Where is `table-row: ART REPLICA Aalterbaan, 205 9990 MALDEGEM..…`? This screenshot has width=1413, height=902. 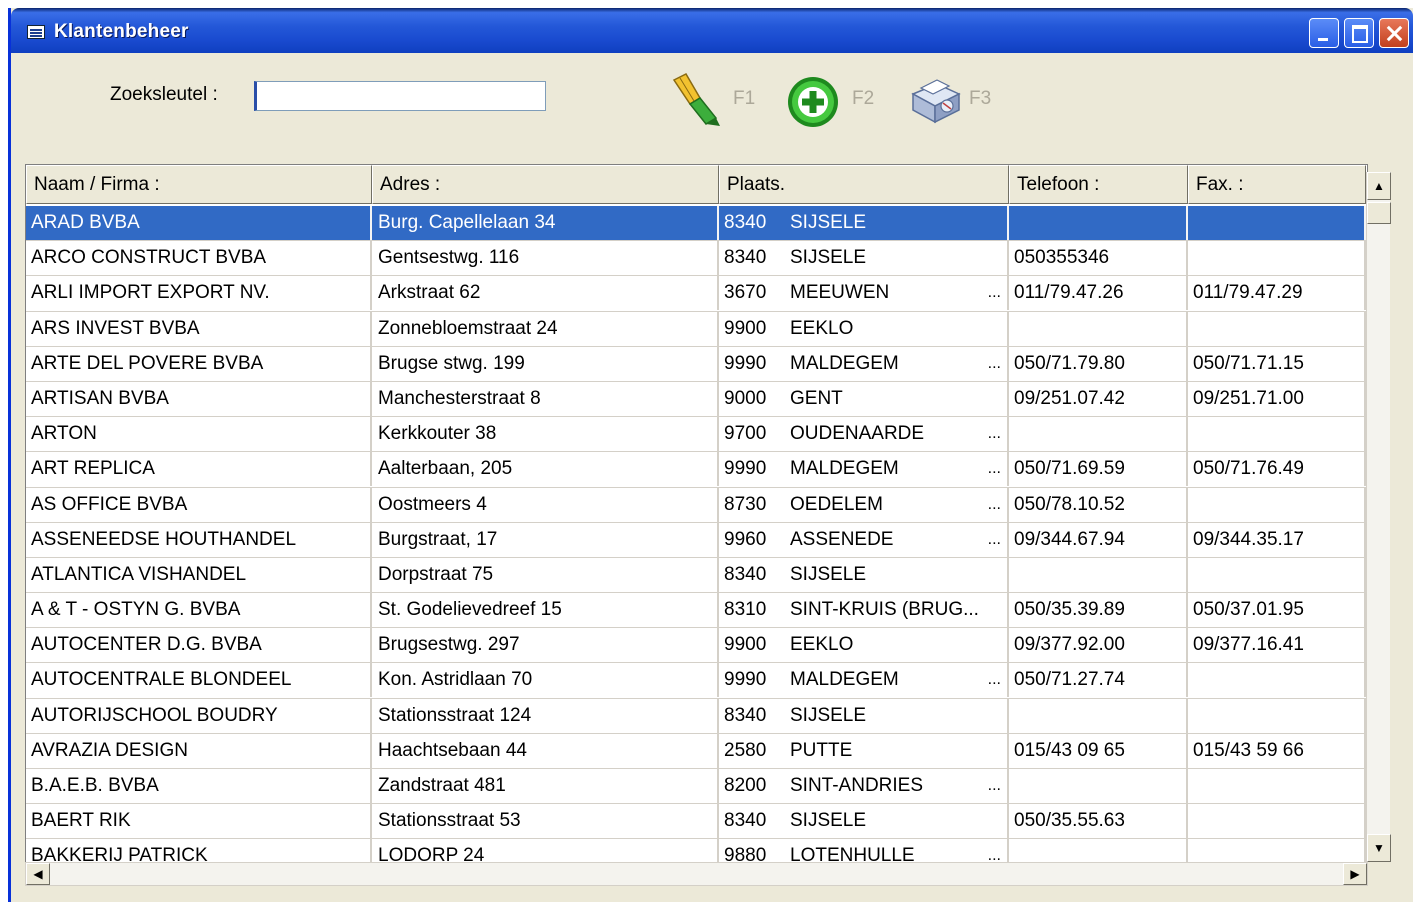
table-row: ART REPLICA Aalterbaan, 205 9990 MALDEGEM..… is located at coordinates (696, 470).